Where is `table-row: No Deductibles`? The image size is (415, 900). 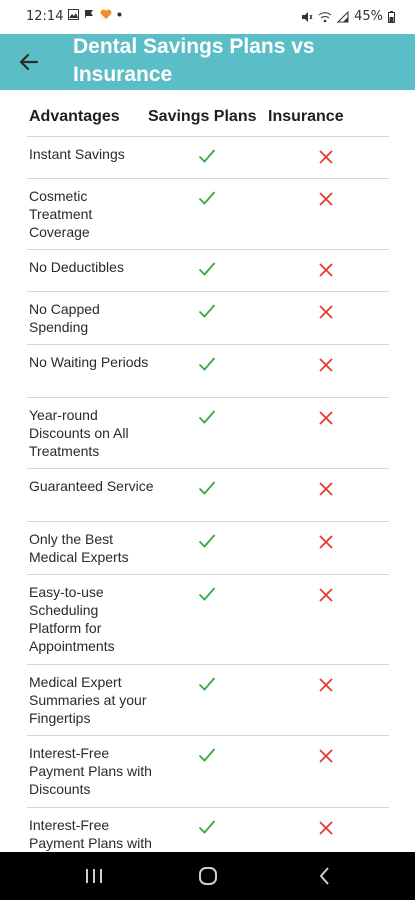 table-row: No Deductibles is located at coordinates (208, 271).